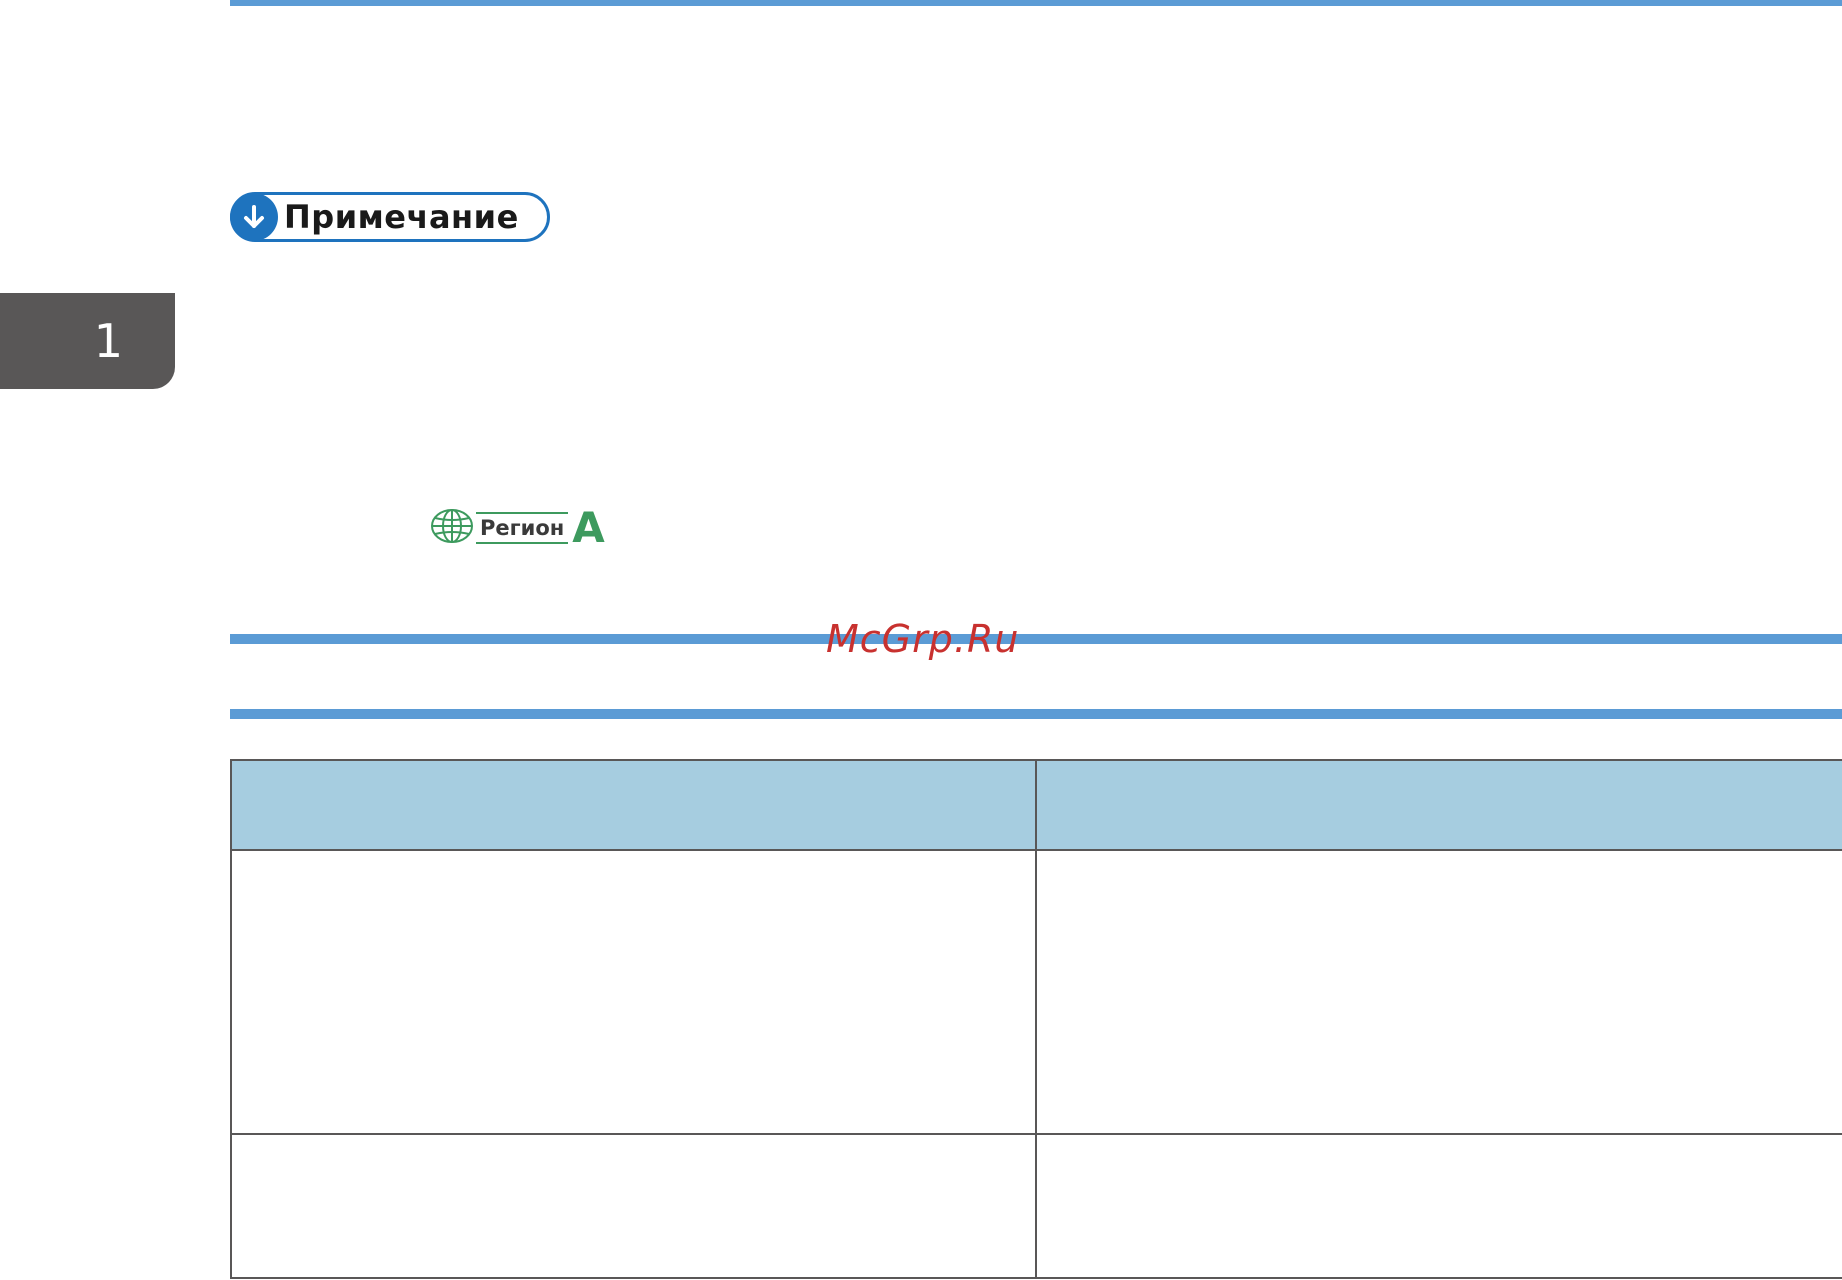 This screenshot has height=1280, width=1842. Describe the element at coordinates (87, 341) in the screenshot. I see `chapter-tab: 1` at that location.